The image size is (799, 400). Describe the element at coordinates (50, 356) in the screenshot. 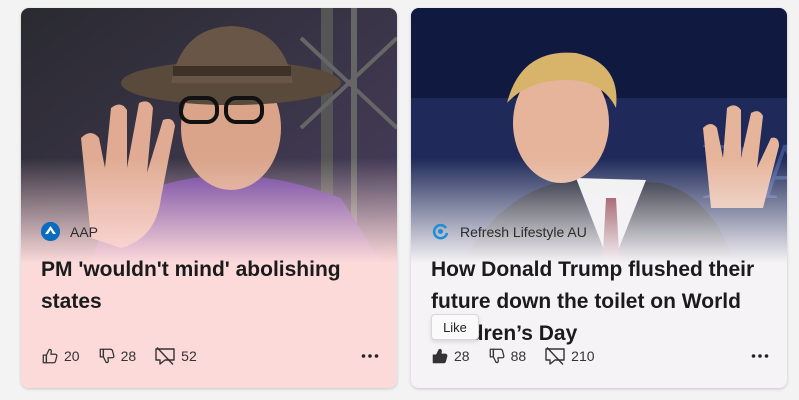

I see `thumbs-up-icon` at that location.